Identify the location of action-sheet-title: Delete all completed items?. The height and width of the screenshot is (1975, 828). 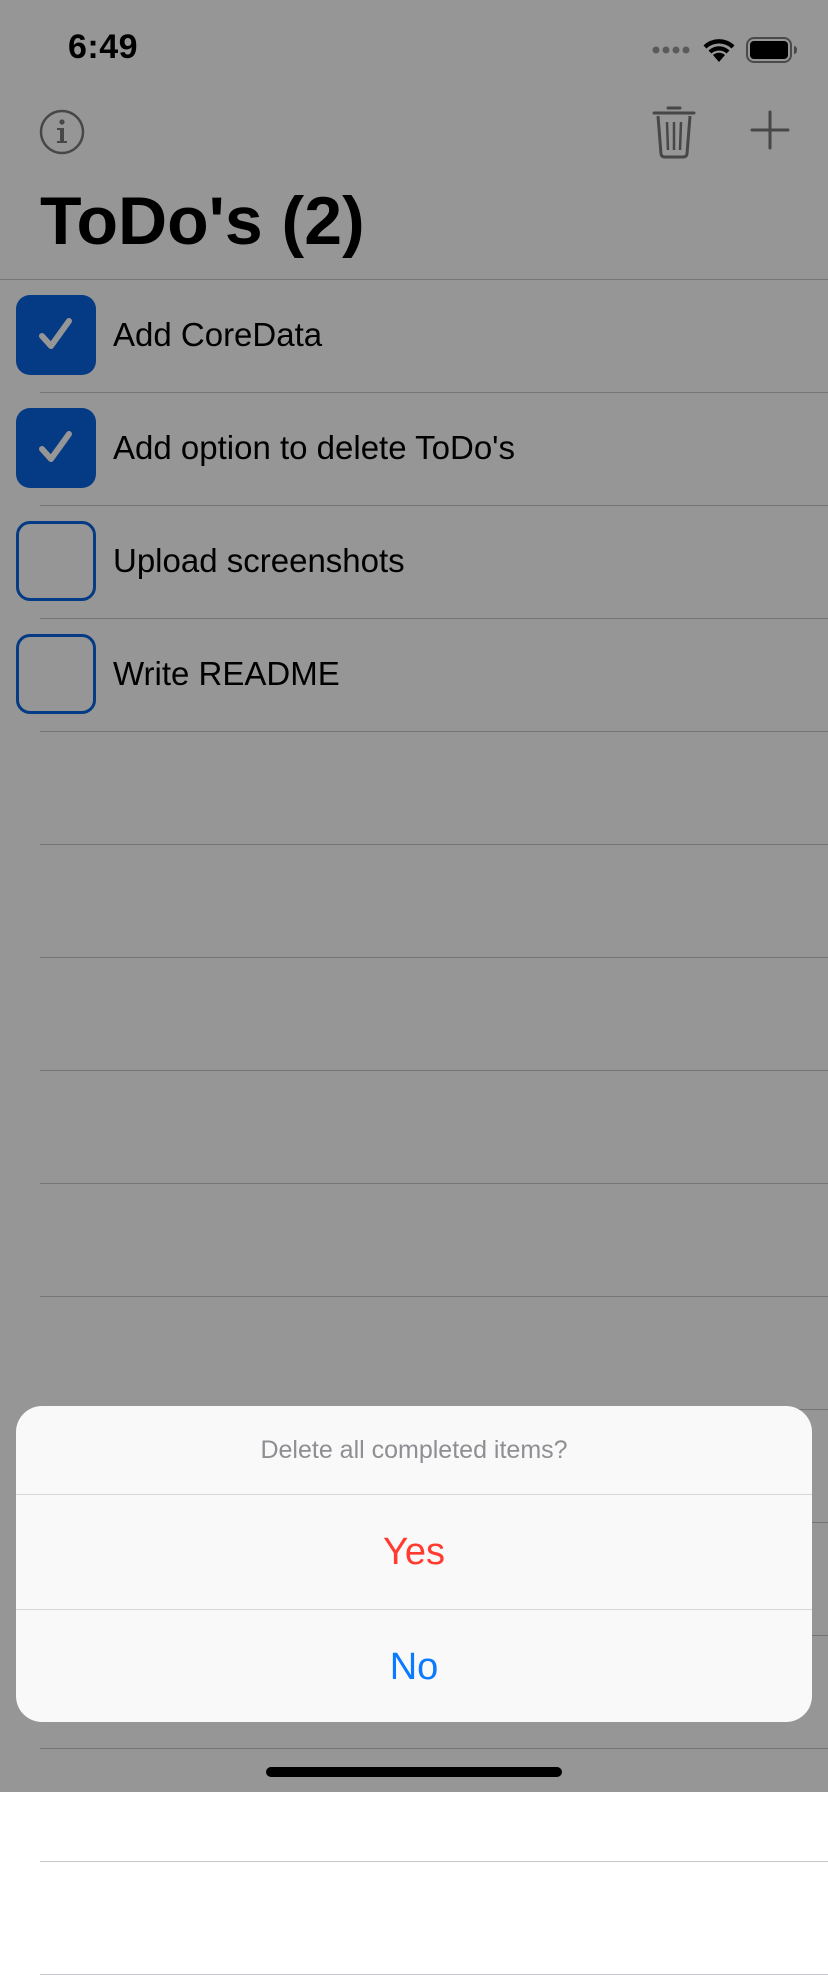
(414, 1450).